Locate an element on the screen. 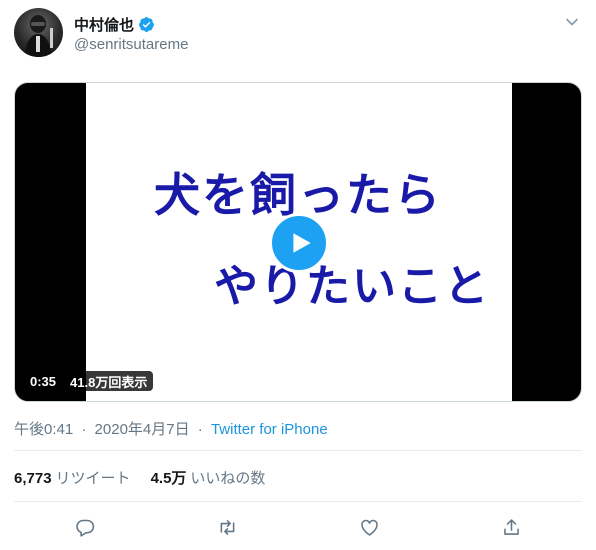  retweets-stat: 6,773 リツイート is located at coordinates (72, 477).